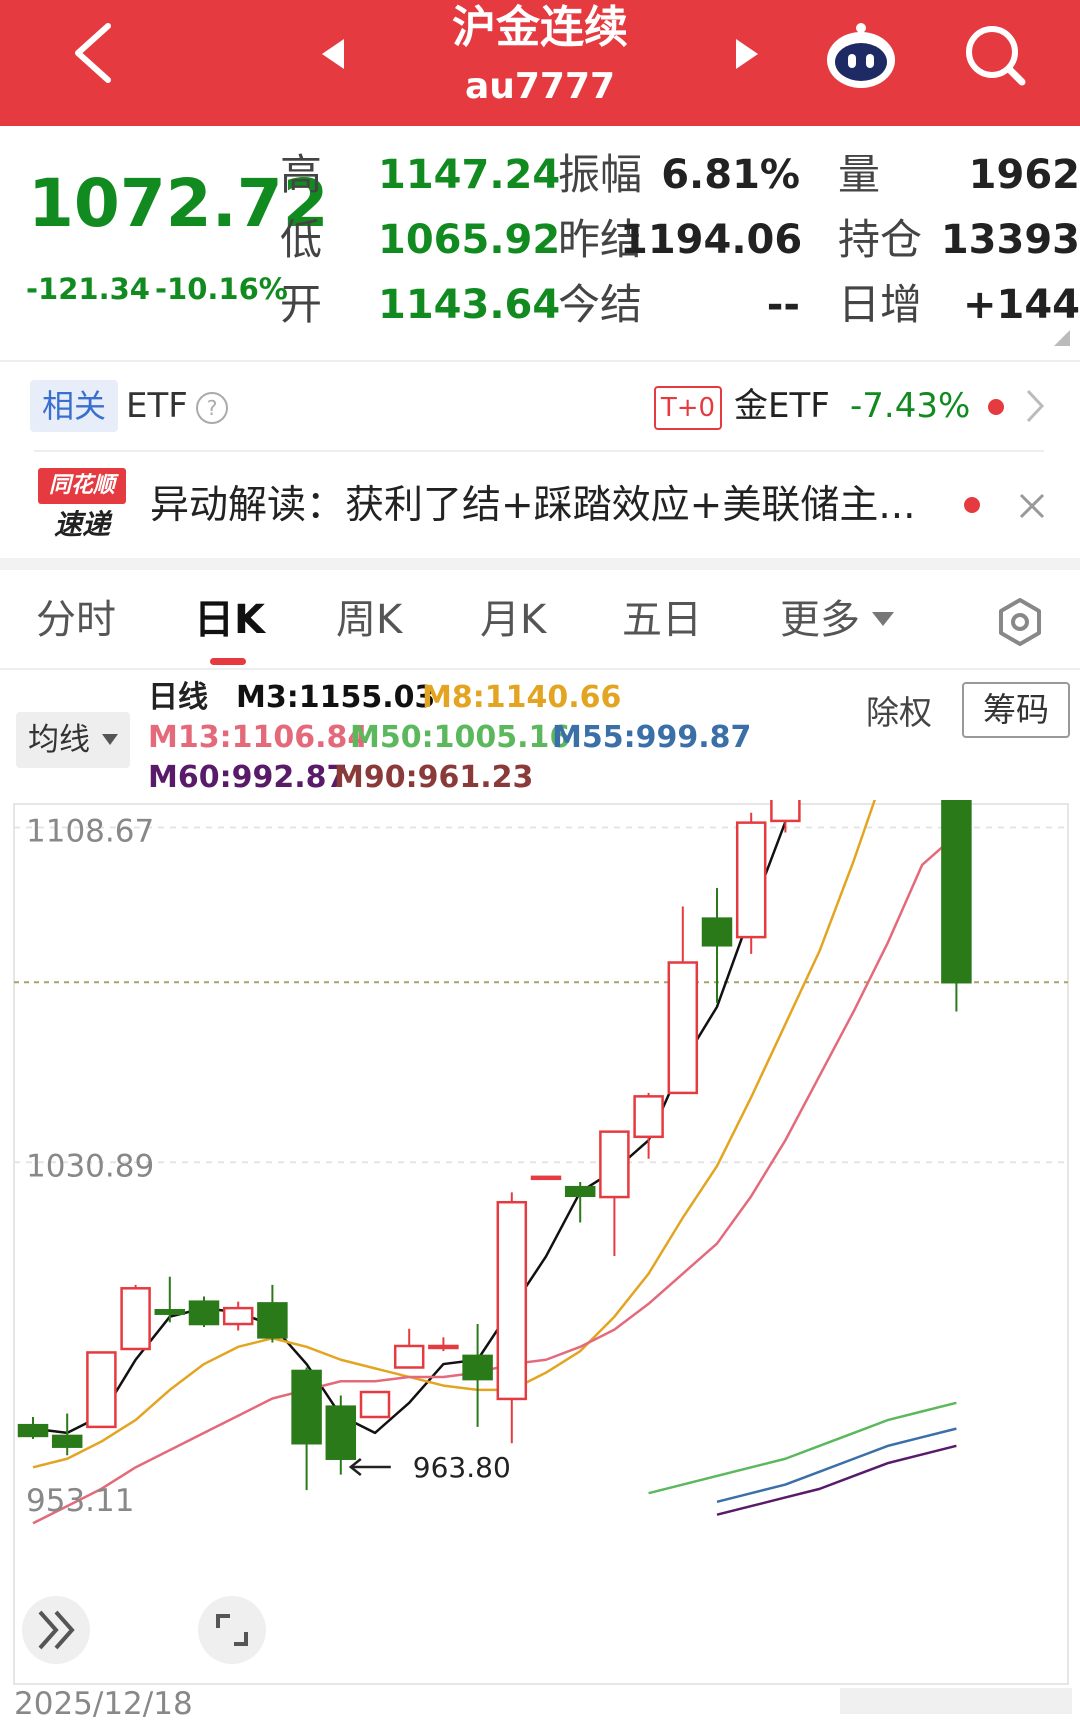 The image size is (1080, 1724). I want to click on oi-change-label: 日增, so click(880, 304).